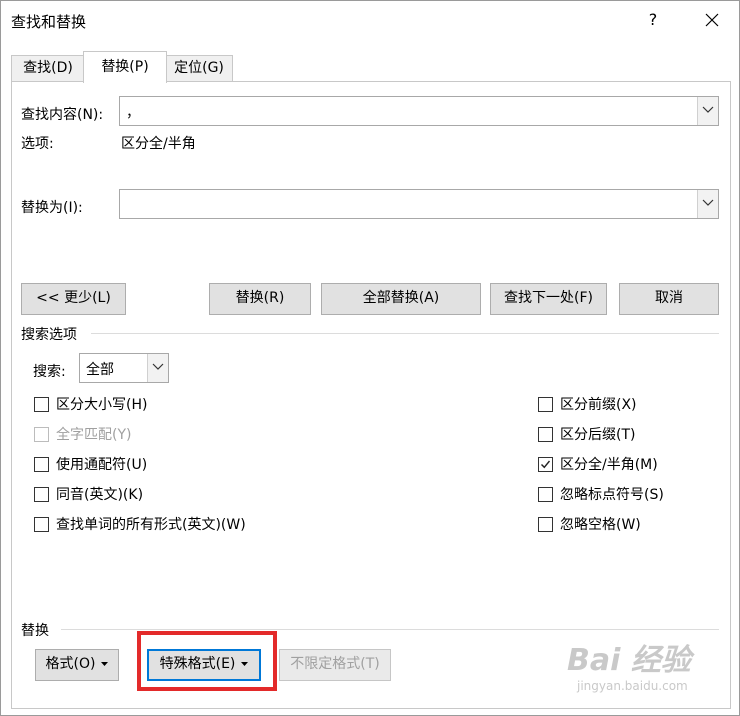 The image size is (740, 716). I want to click on all-word-forms-checkbox: 查找单词的所有形式(英文)(W), so click(140, 524).